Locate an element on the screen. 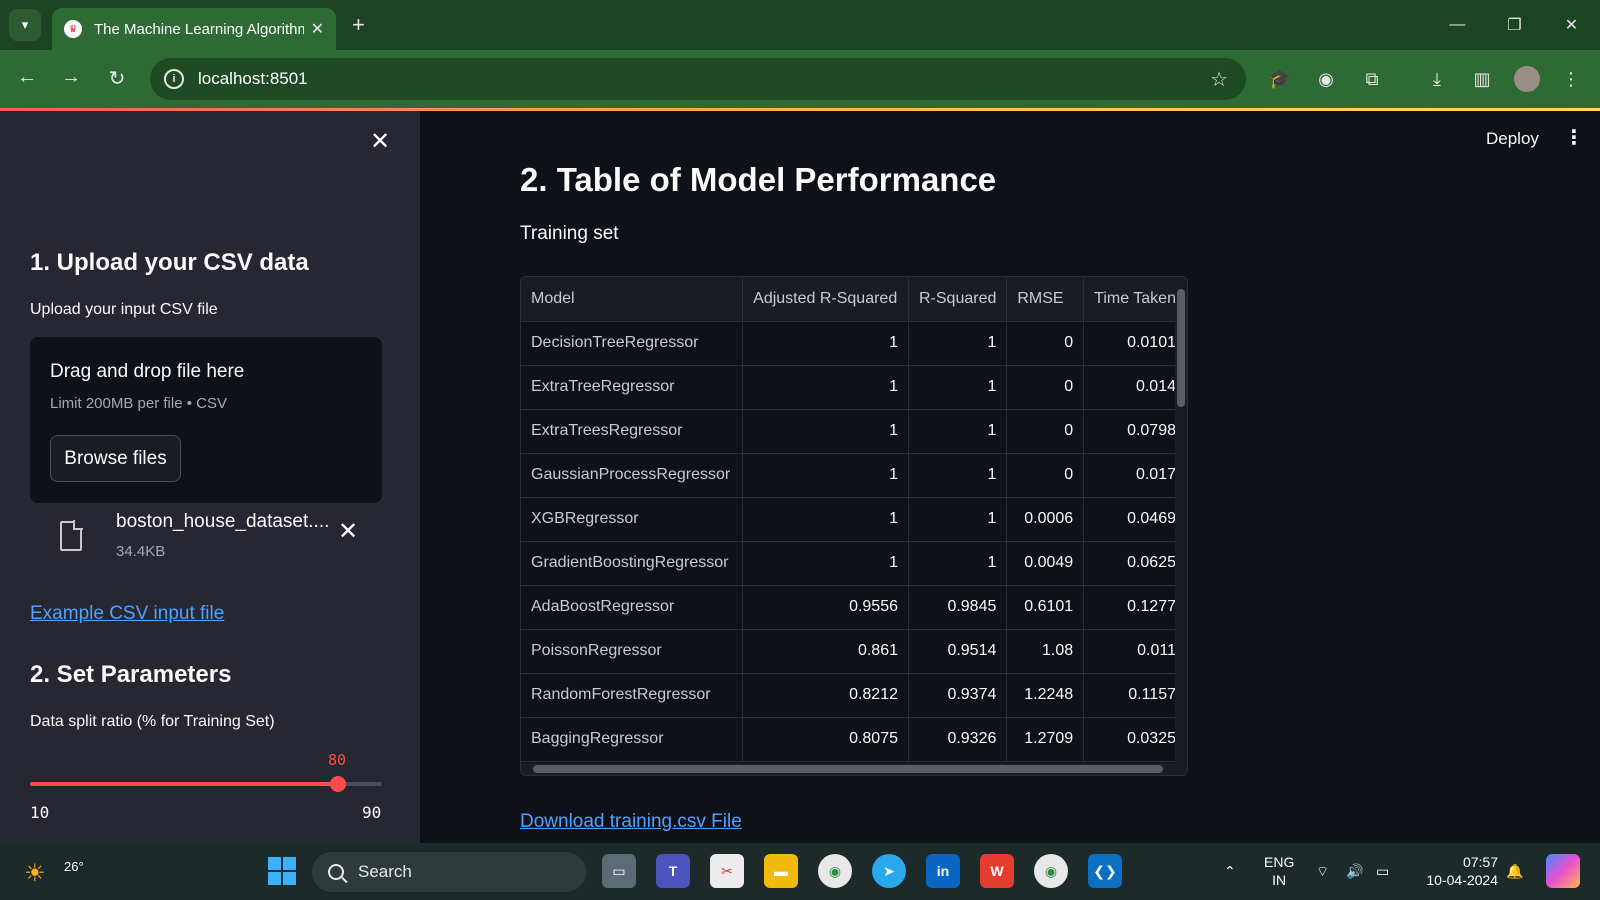 The image size is (1600, 900). remove-file-icon: ✕ is located at coordinates (348, 531).